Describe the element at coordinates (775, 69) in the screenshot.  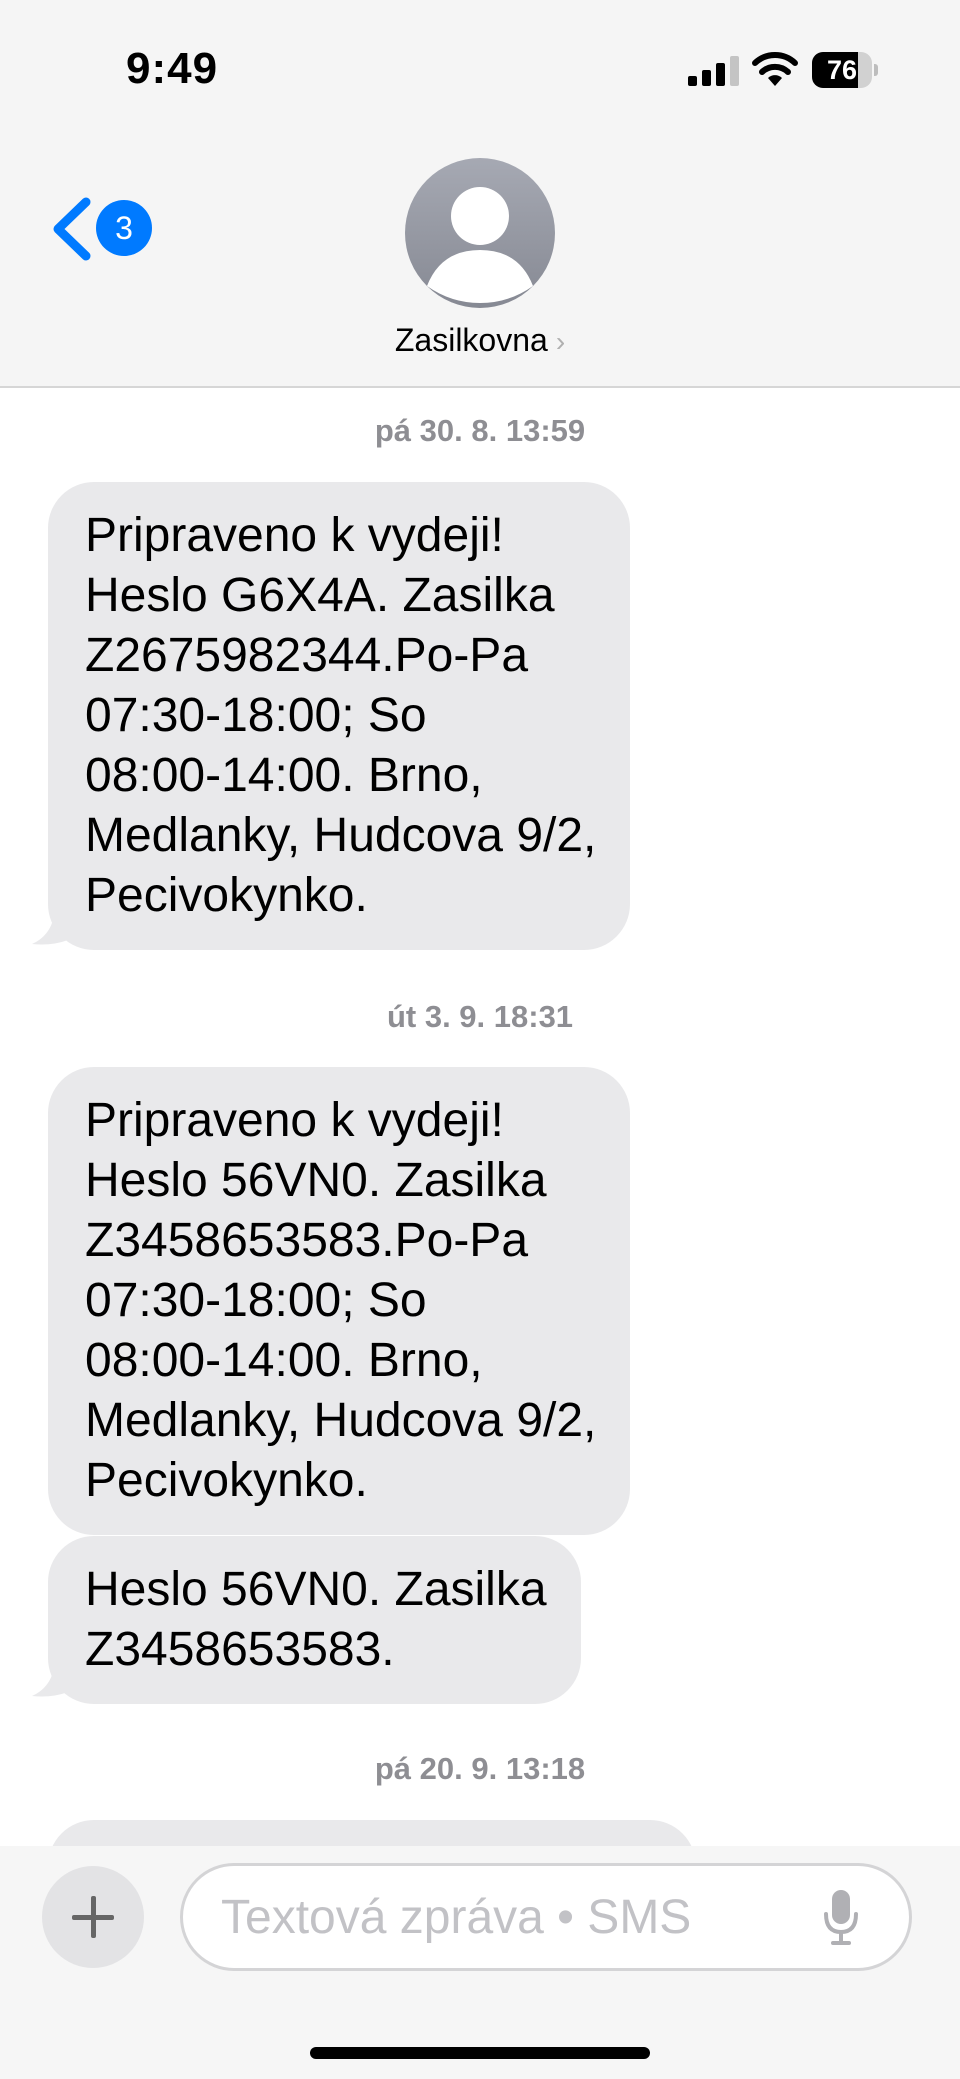
I see `wifi-icon` at that location.